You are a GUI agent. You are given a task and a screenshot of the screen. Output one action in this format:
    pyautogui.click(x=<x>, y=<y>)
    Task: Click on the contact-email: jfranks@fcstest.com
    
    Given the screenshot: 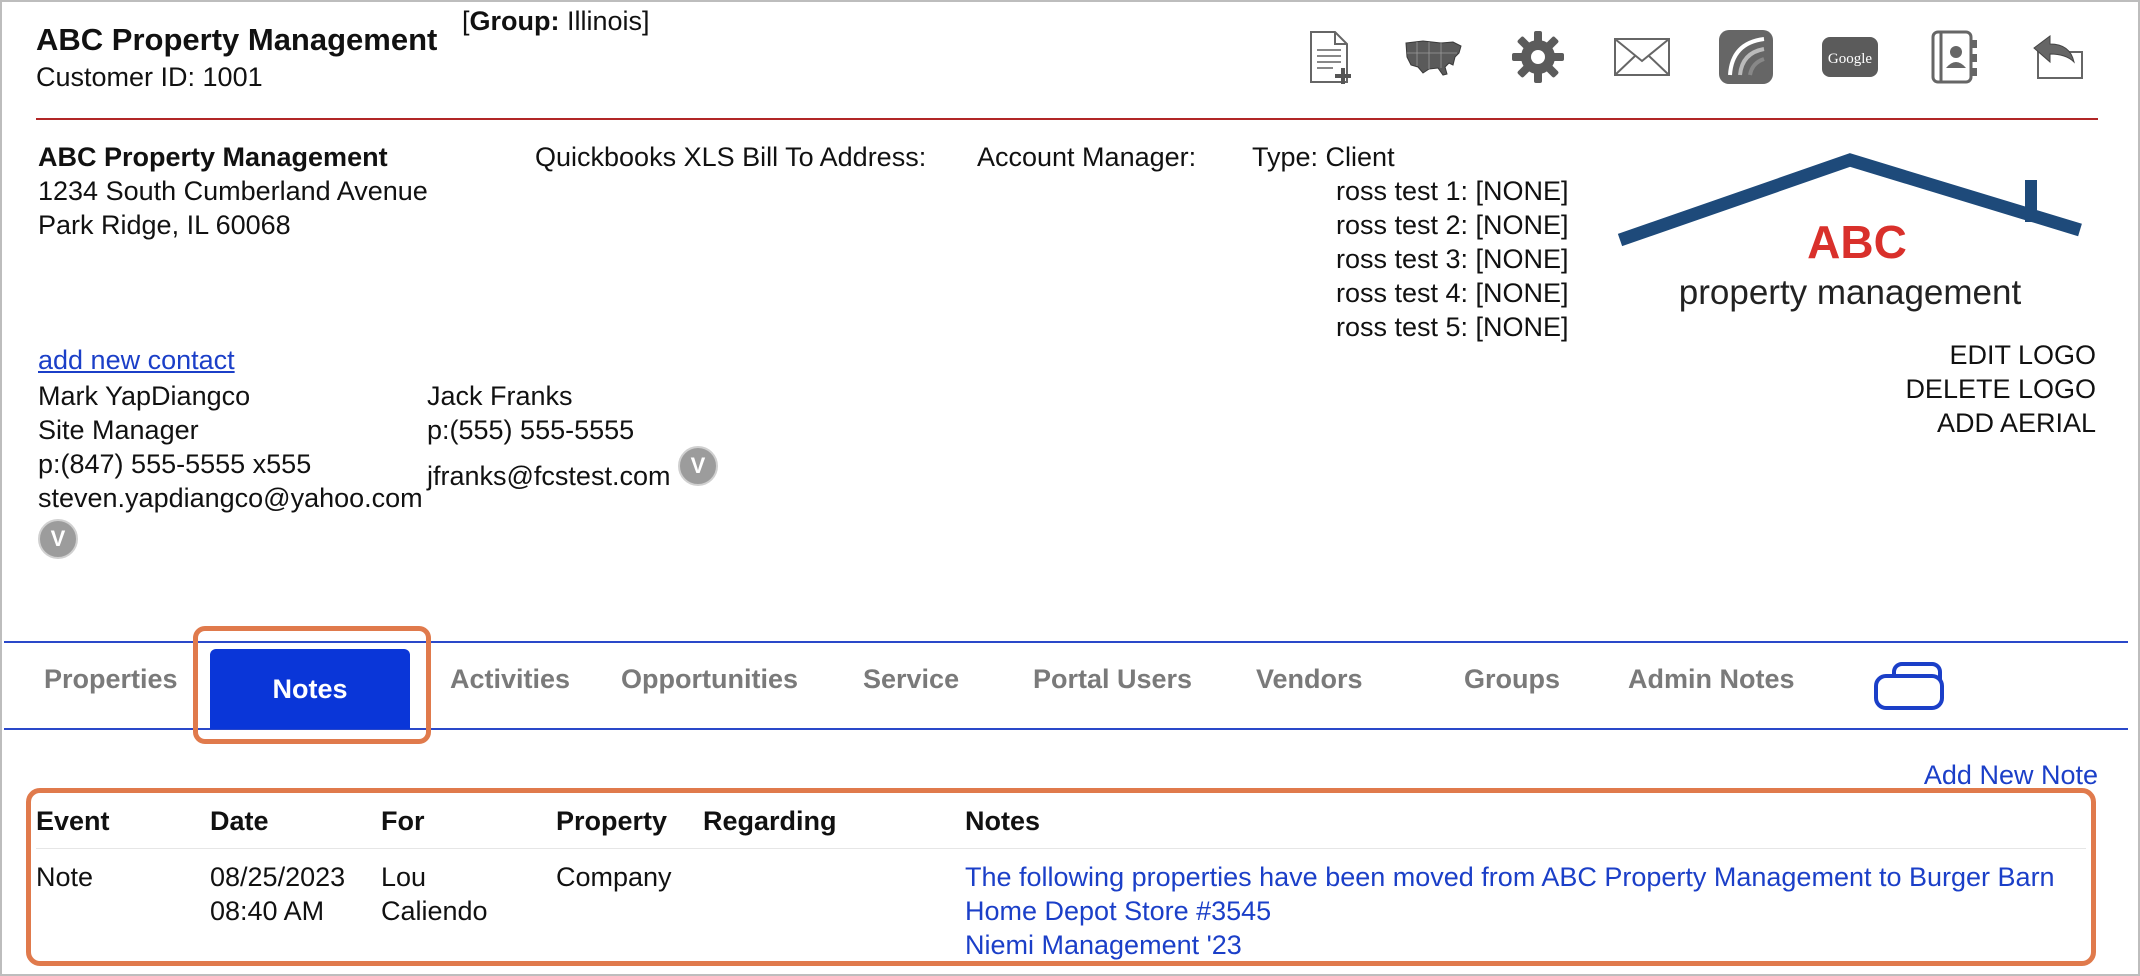 What is the action you would take?
    pyautogui.click(x=549, y=476)
    